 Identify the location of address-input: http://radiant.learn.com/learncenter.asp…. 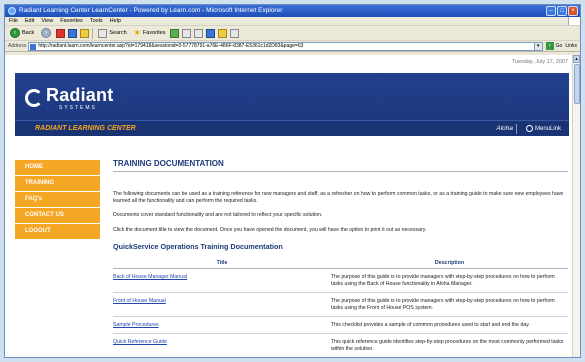
(281, 46).